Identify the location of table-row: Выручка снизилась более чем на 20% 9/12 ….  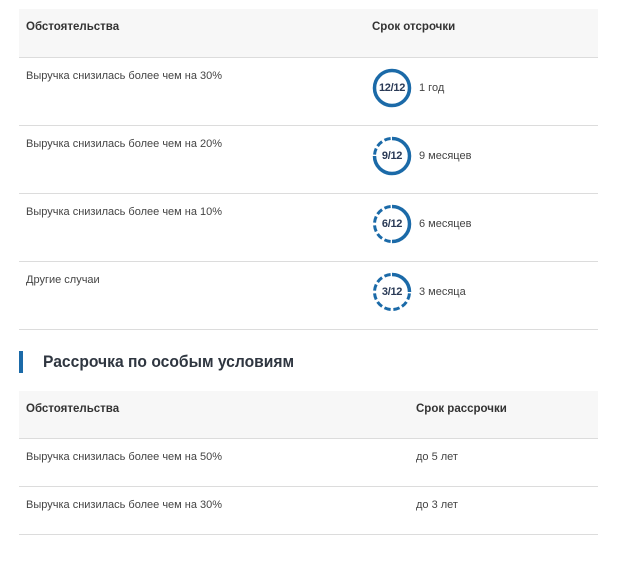
(308, 160).